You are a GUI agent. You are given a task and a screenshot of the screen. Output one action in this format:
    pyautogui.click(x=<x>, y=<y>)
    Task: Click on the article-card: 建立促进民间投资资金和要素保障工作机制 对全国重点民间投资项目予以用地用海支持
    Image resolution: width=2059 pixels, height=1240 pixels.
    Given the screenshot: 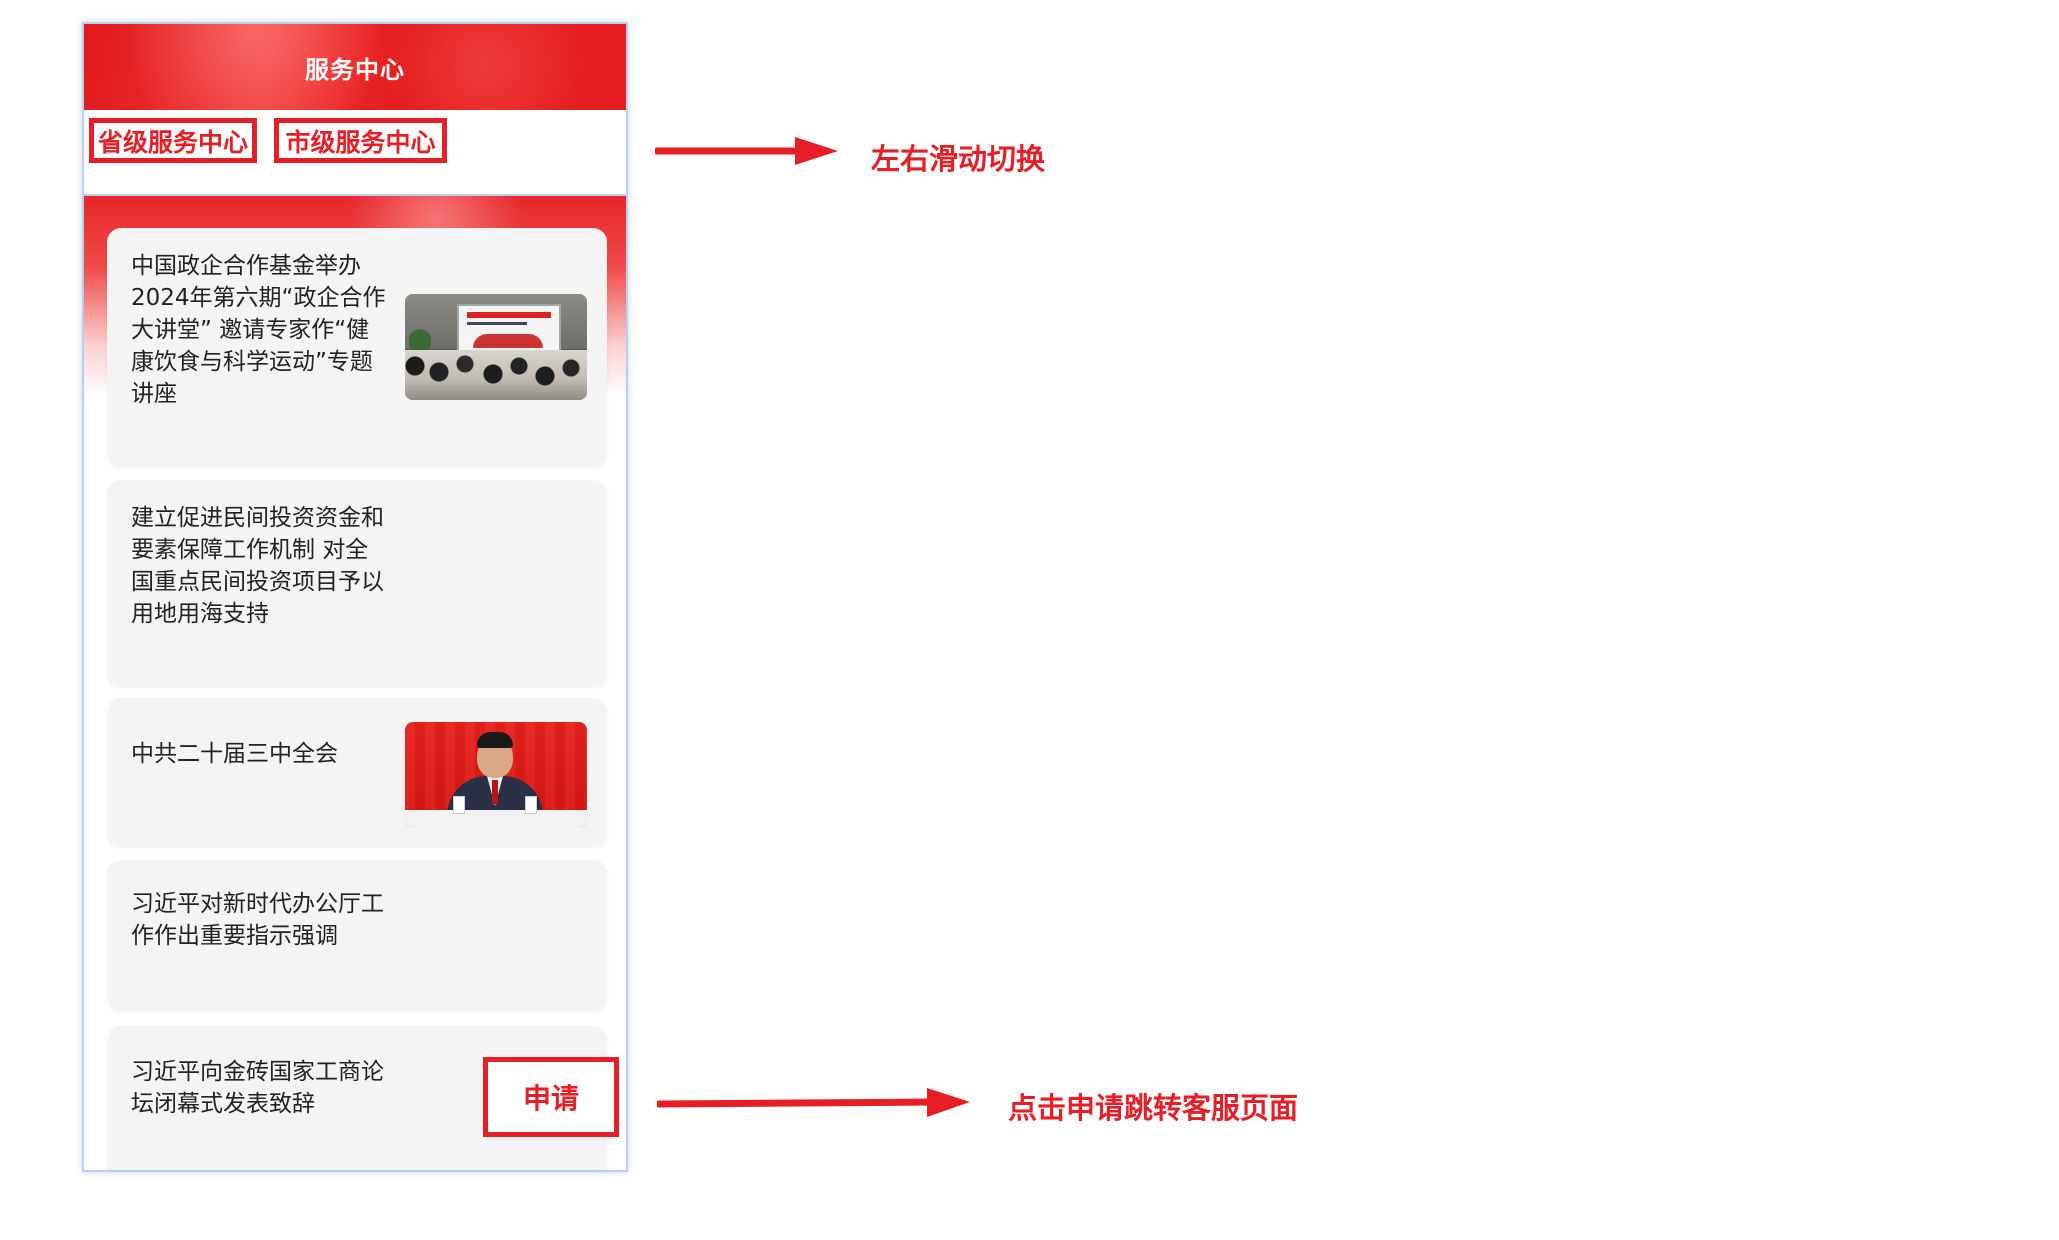 What is the action you would take?
    pyautogui.click(x=357, y=583)
    